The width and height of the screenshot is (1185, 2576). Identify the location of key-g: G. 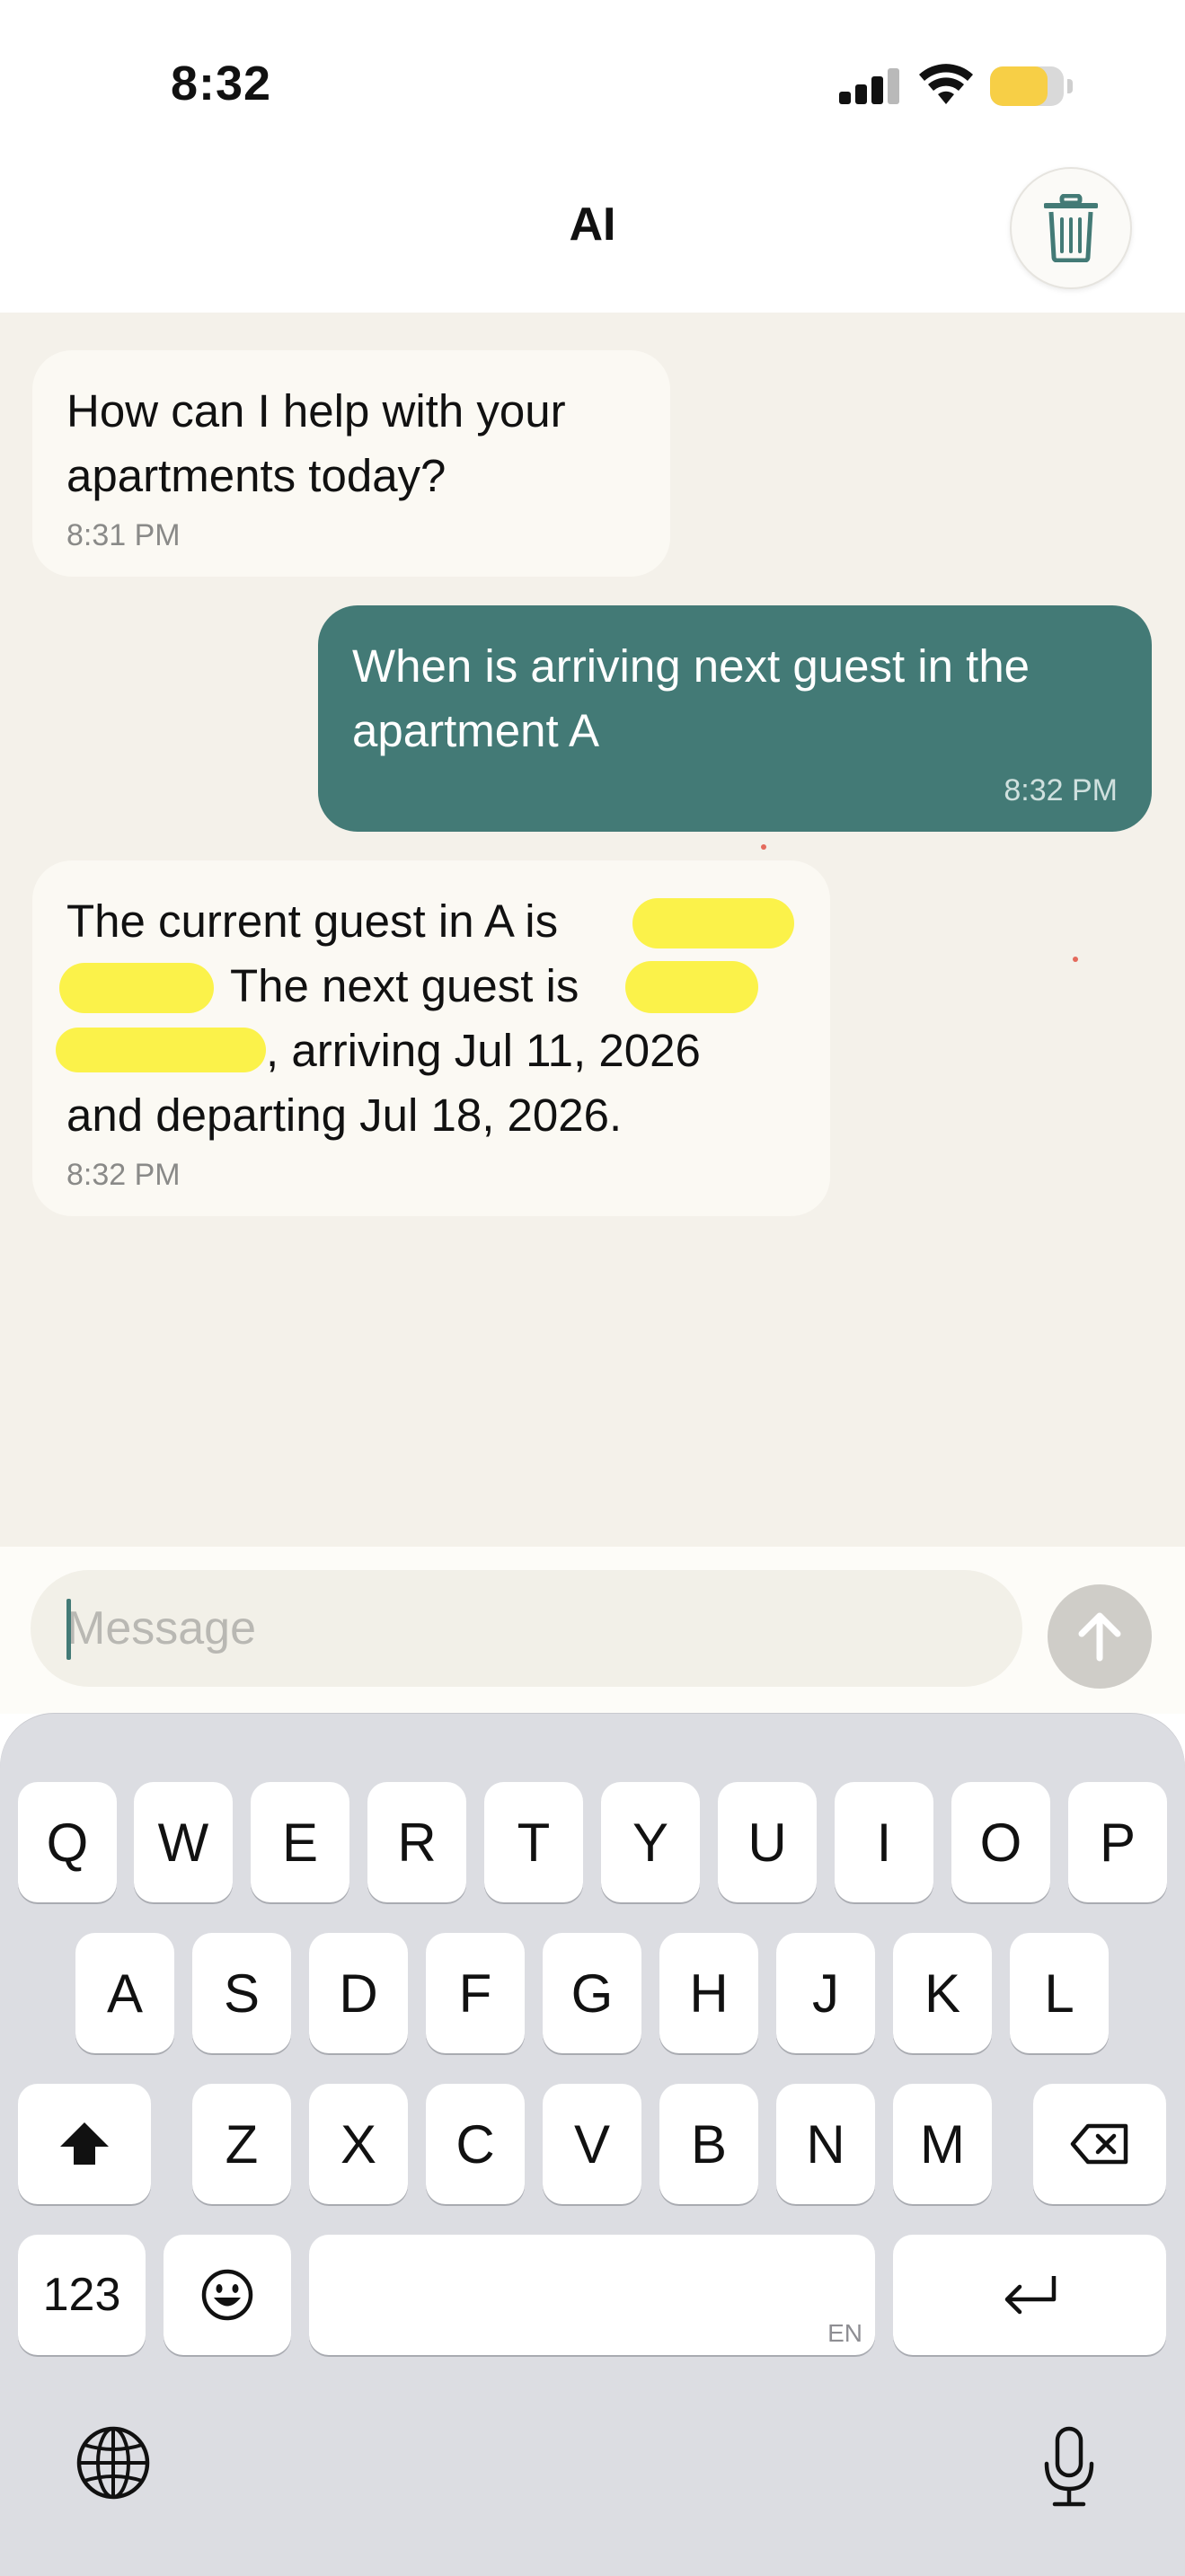
(592, 1993).